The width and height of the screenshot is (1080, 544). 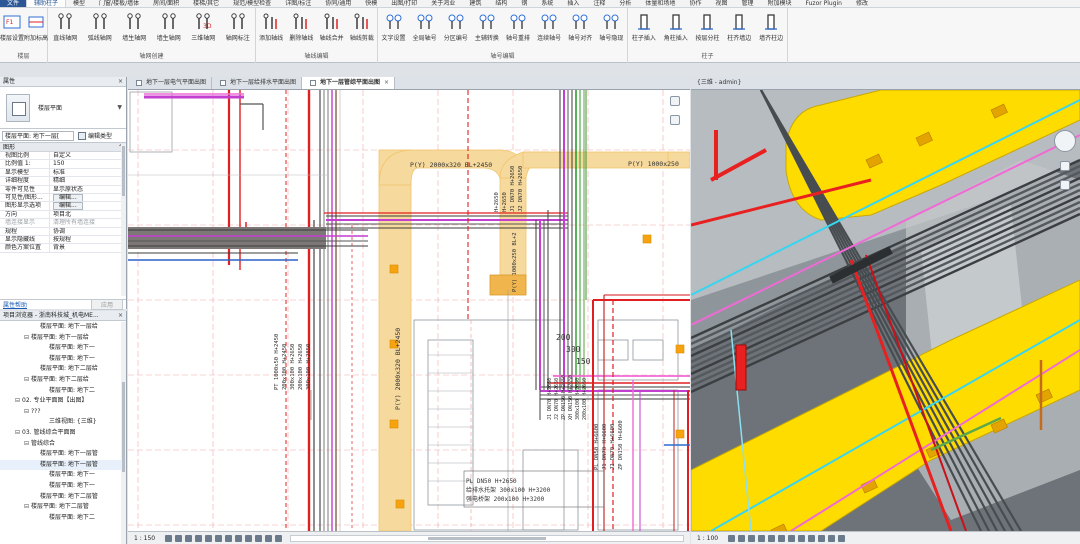 What do you see at coordinates (301, 27) in the screenshot?
I see `ribbon-button: 删除轴线` at bounding box center [301, 27].